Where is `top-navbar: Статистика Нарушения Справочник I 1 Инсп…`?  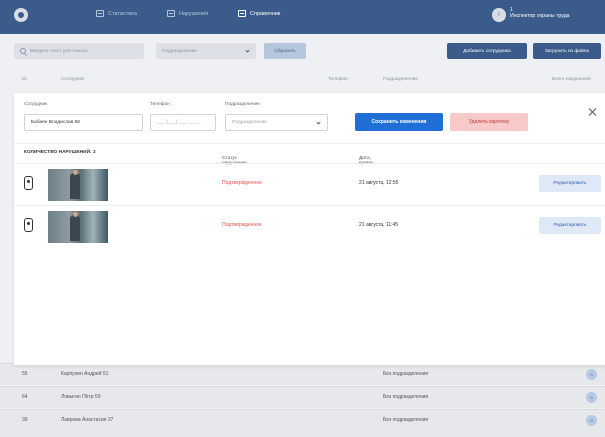
top-navbar: Статистика Нарушения Справочник I 1 Инсп… is located at coordinates (302, 17).